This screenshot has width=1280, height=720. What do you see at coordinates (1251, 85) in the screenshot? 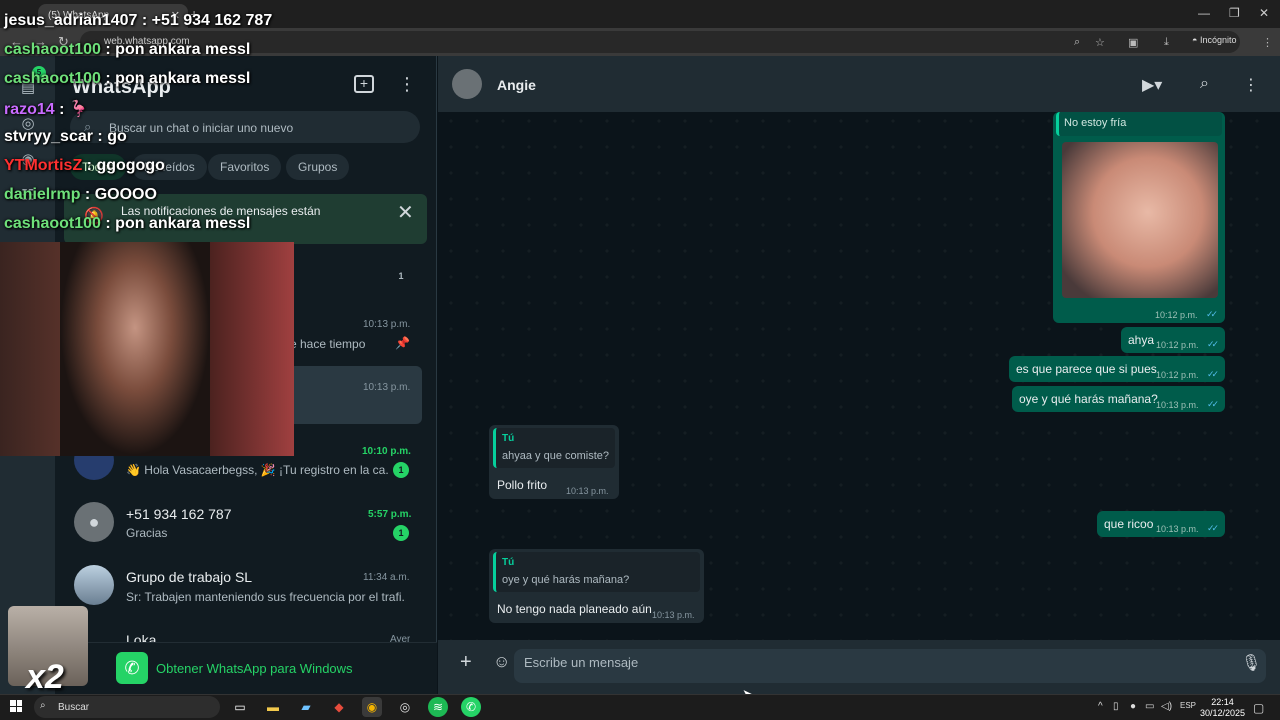
I see `chat-menu-icon: ⋮` at bounding box center [1251, 85].